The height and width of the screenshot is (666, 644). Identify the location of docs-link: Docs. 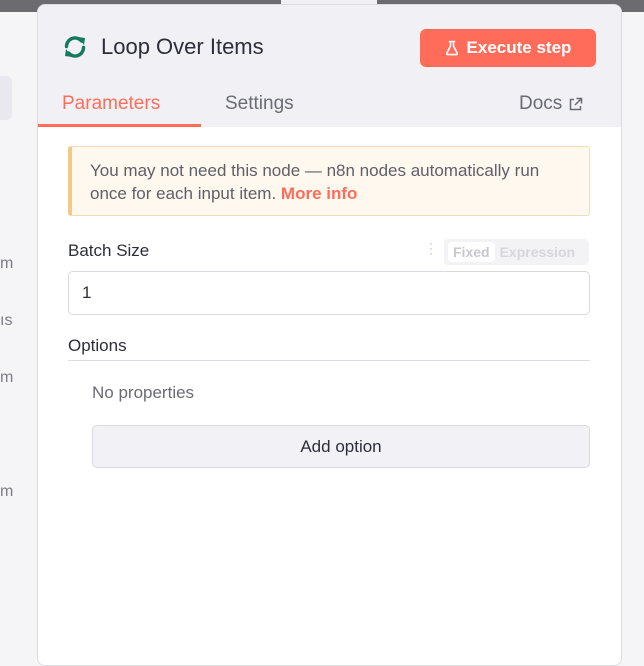
(551, 104).